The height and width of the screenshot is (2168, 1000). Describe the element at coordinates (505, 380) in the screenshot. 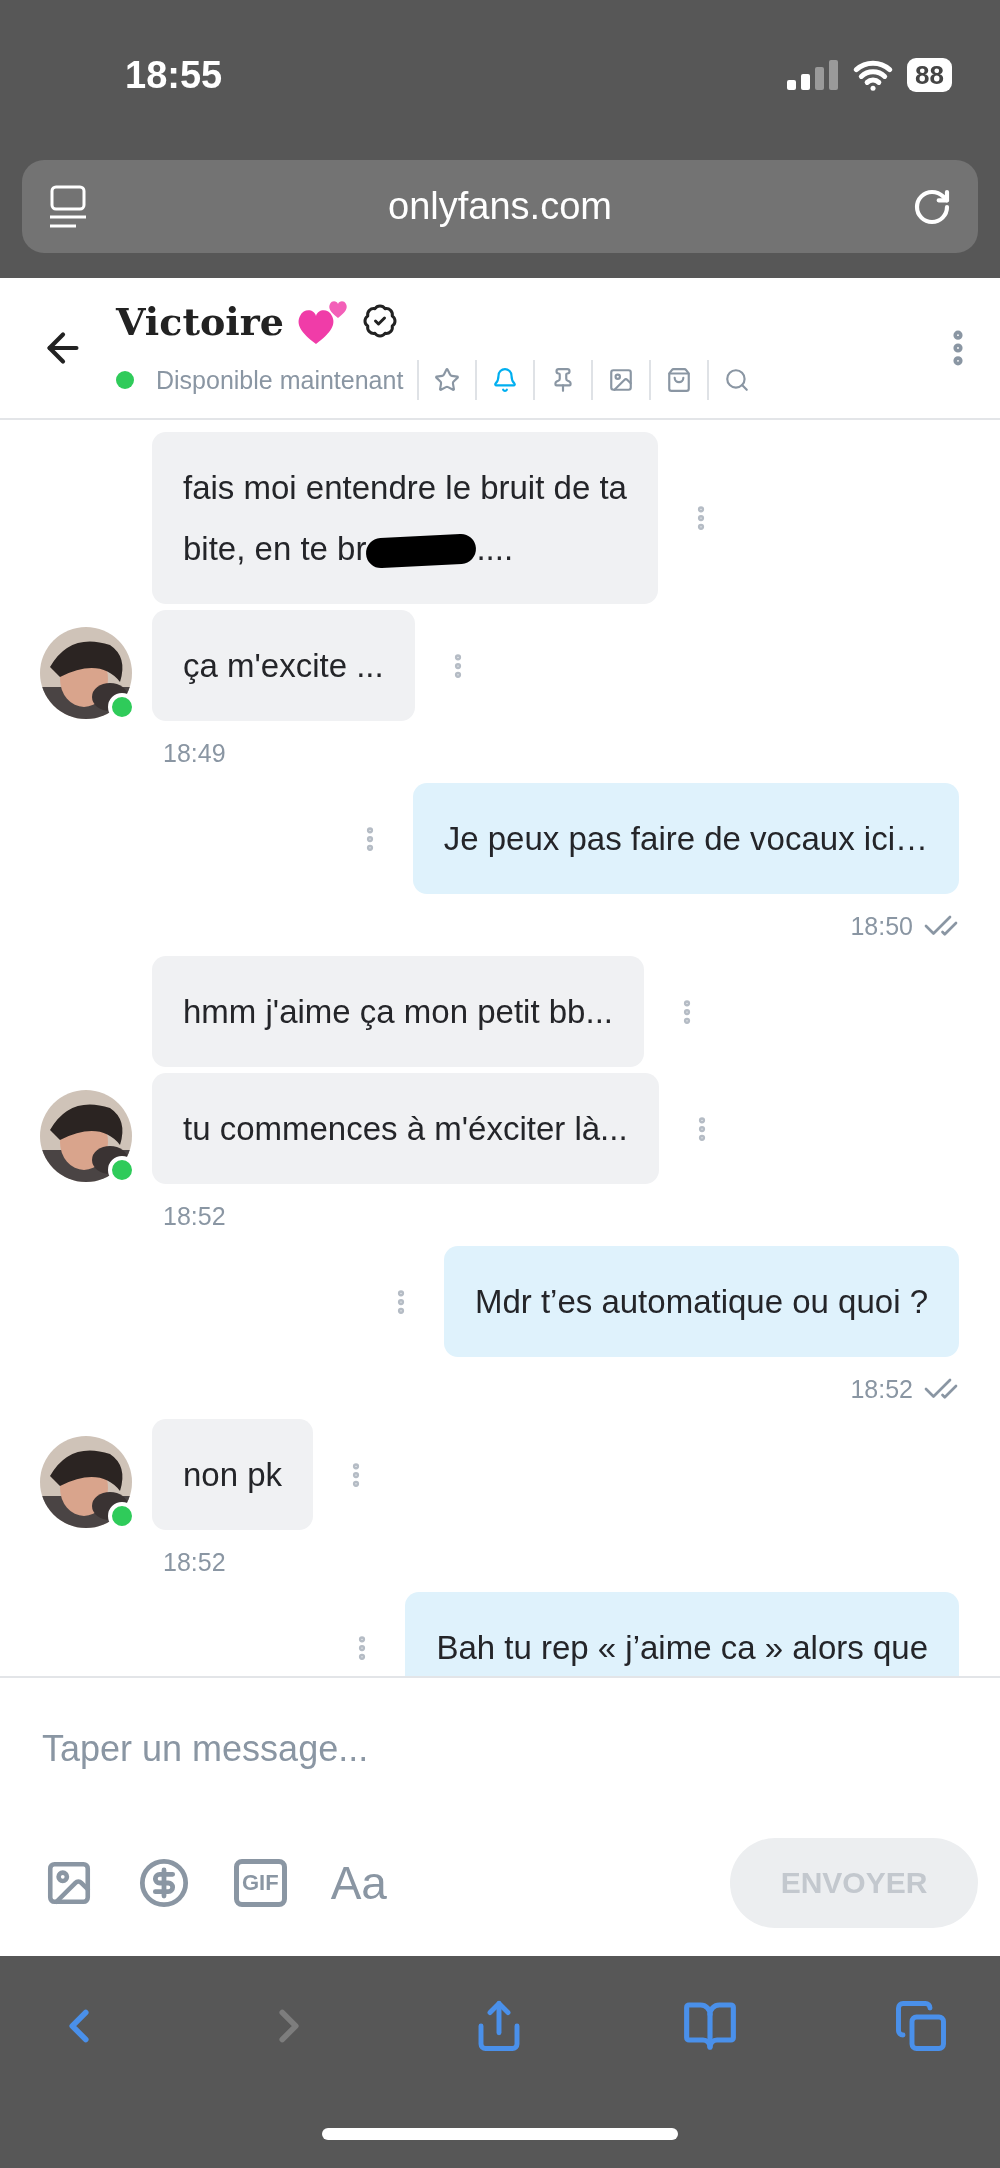

I see `bell-icon` at that location.